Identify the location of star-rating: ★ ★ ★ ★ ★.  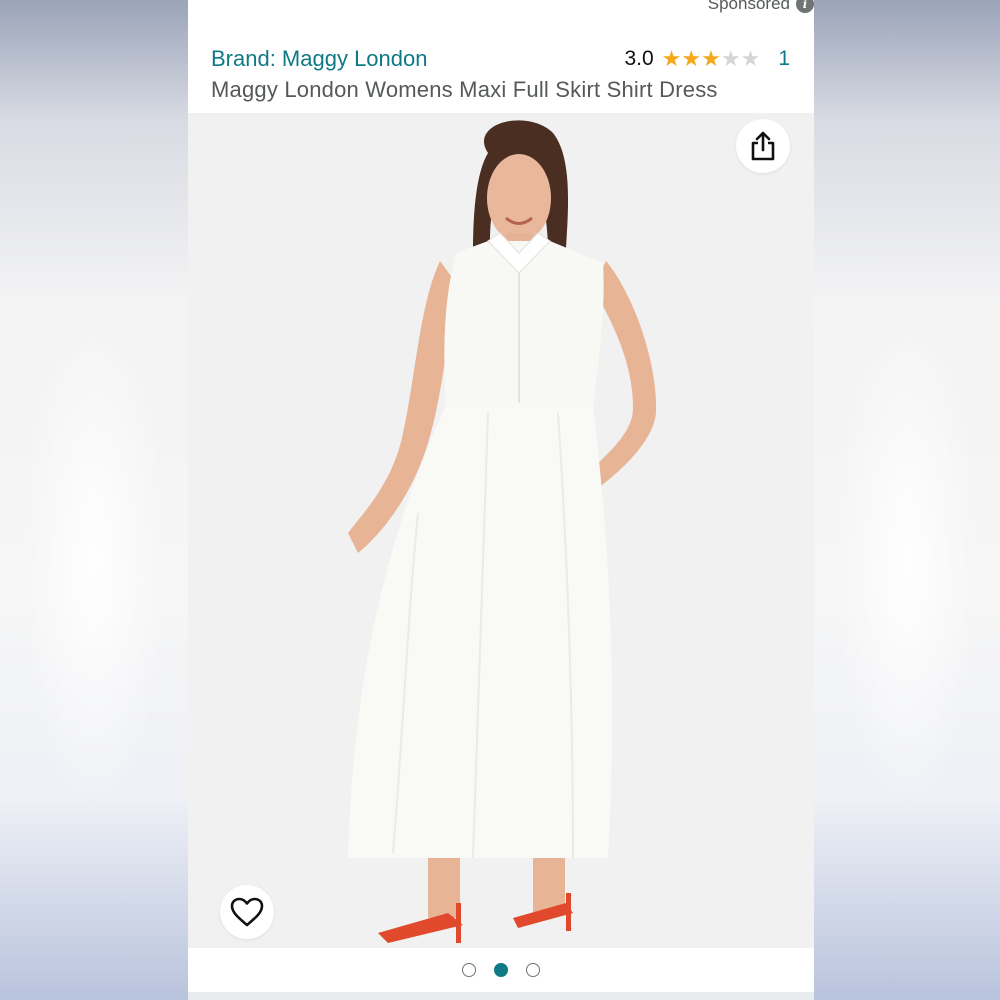
(711, 59).